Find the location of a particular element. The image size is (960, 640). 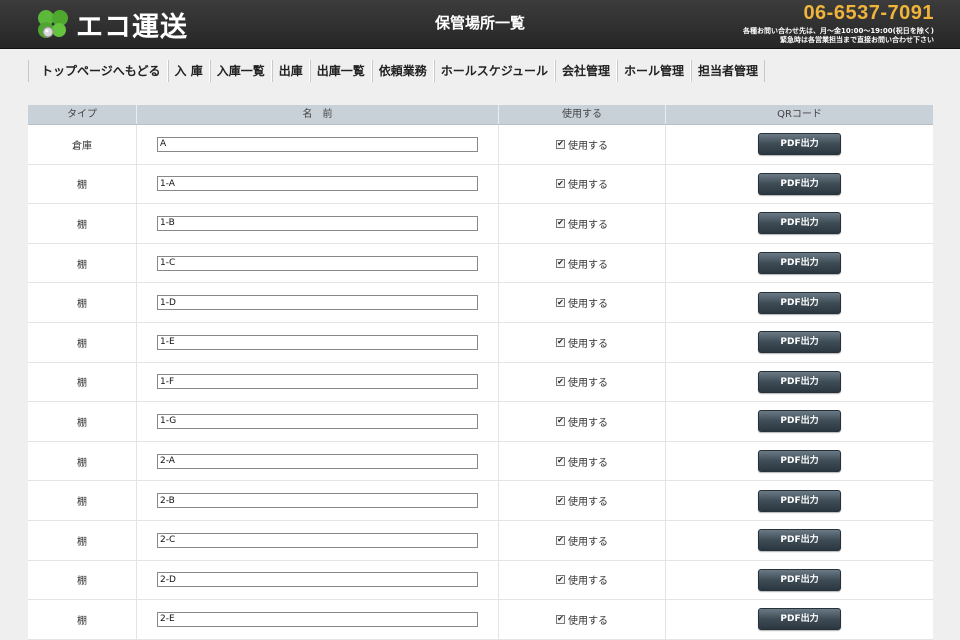

nav-item-hall-schedule: ホールスケジュール is located at coordinates (494, 71).